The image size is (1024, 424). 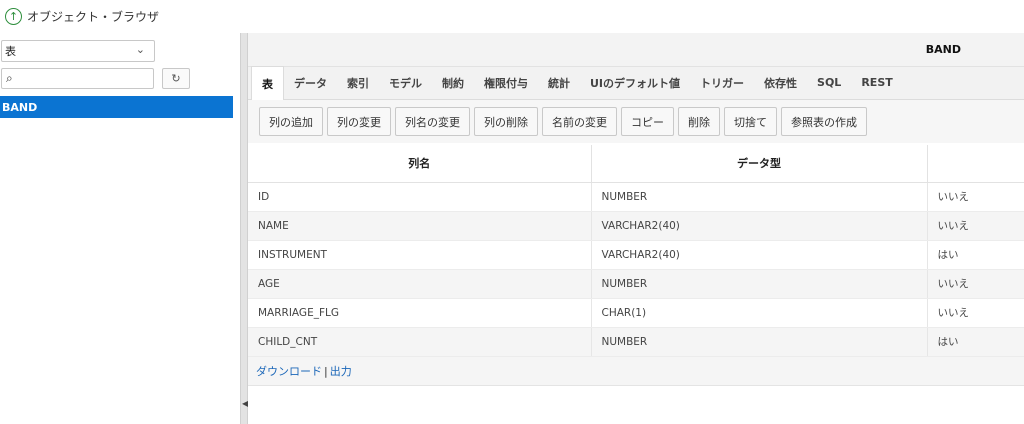 What do you see at coordinates (636, 50) in the screenshot?
I see `object-header: BAND` at bounding box center [636, 50].